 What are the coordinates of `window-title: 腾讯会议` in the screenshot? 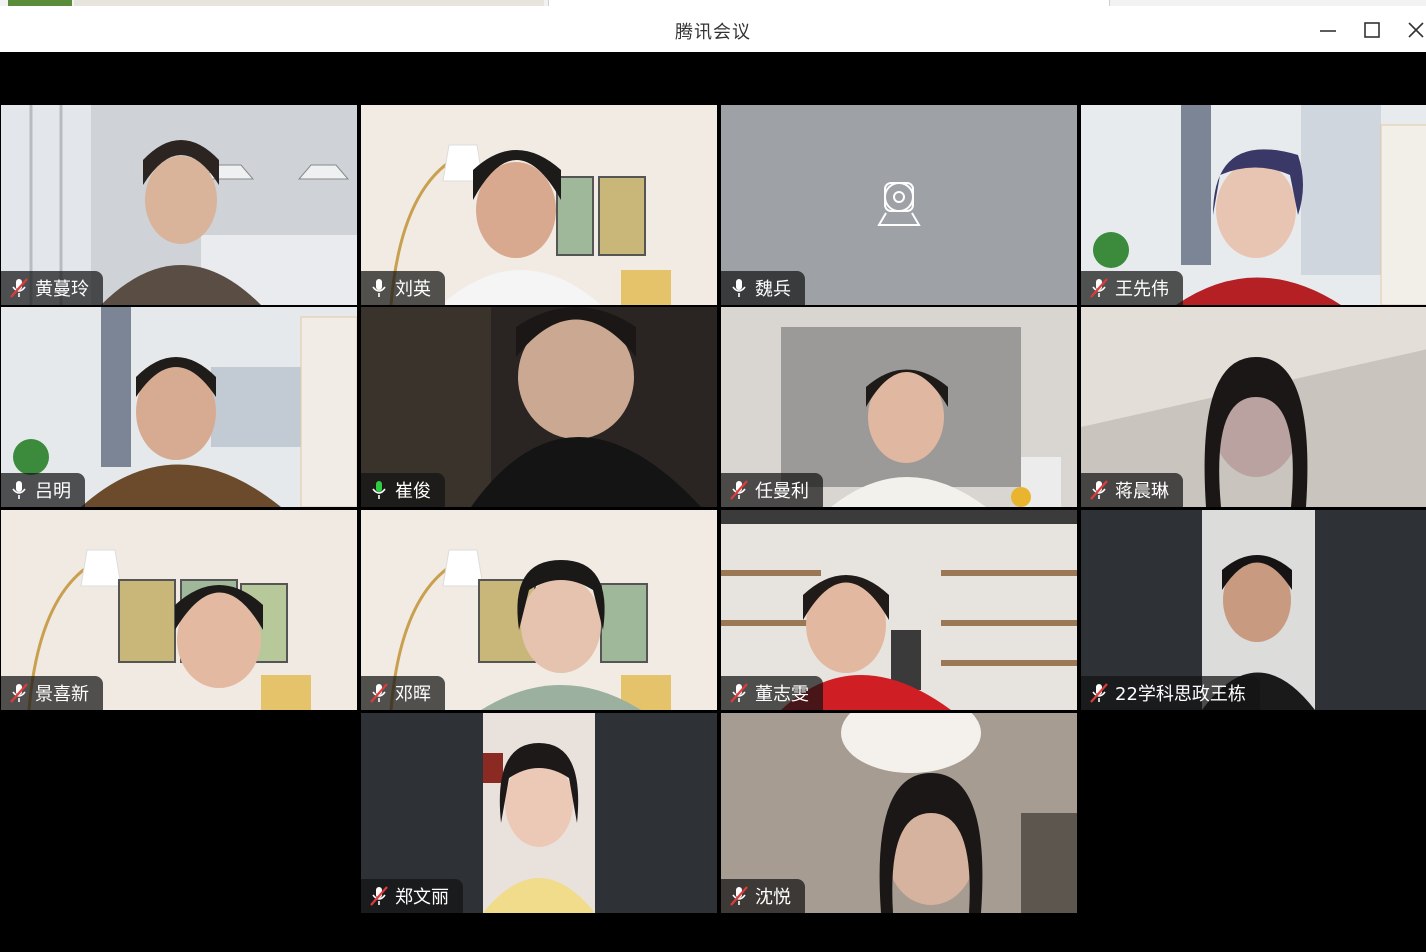 It's located at (713, 32).